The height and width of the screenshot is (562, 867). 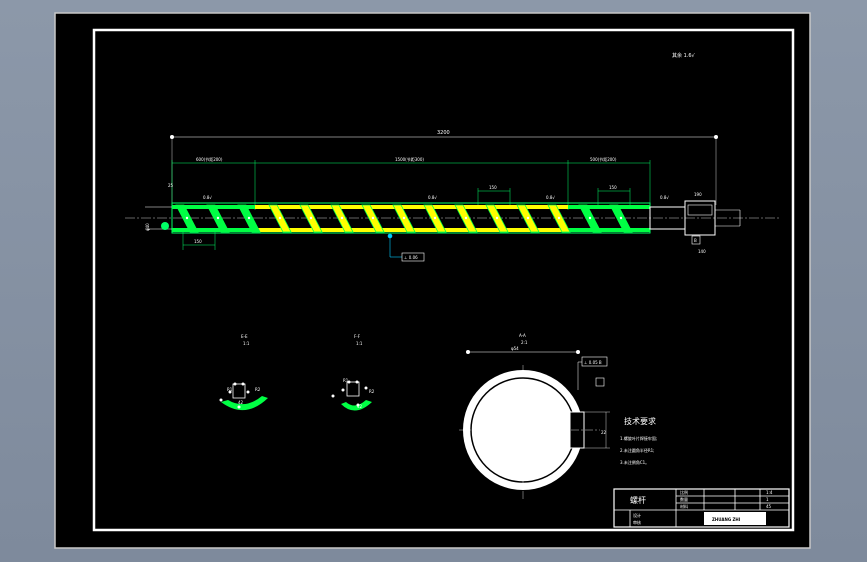 I want to click on section-aa-title: A-A, so click(x=522, y=335).